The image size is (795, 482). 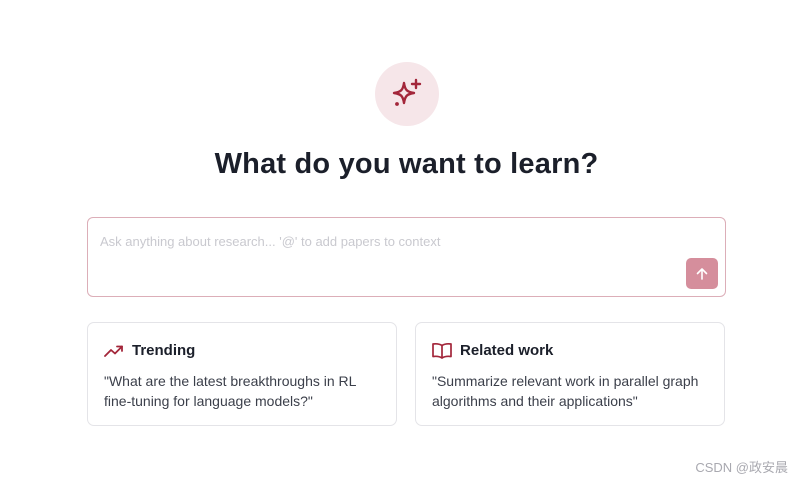 I want to click on arrow-up-icon, so click(x=702, y=273).